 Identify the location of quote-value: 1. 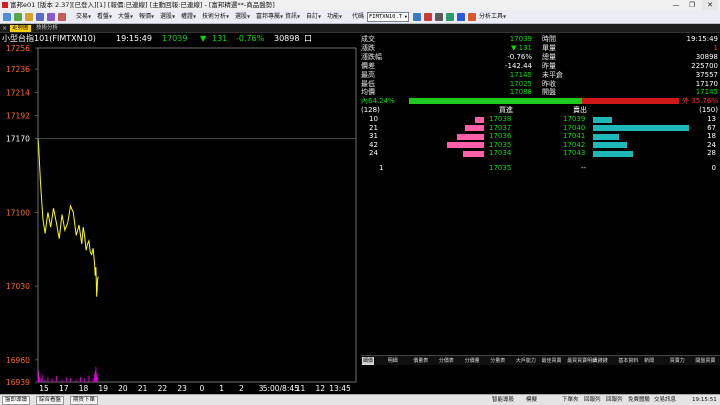
(715, 47).